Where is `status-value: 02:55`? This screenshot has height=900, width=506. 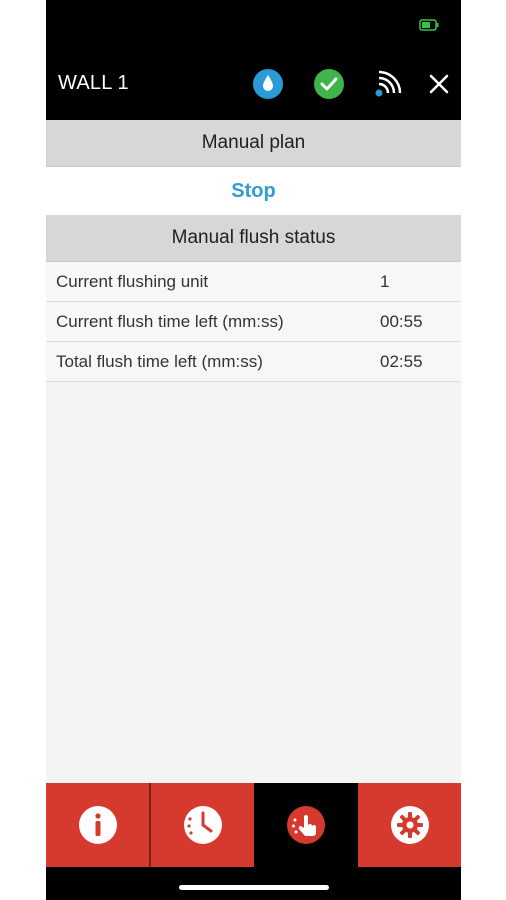
status-value: 02:55 is located at coordinates (401, 361).